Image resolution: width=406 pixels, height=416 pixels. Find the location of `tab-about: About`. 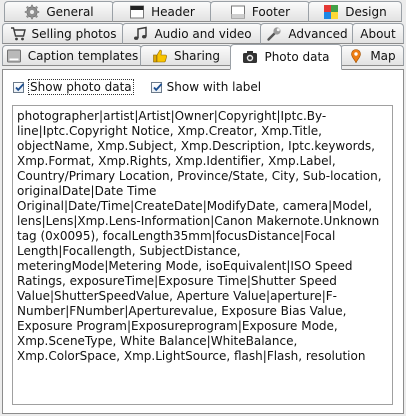

tab-about: About is located at coordinates (378, 33).